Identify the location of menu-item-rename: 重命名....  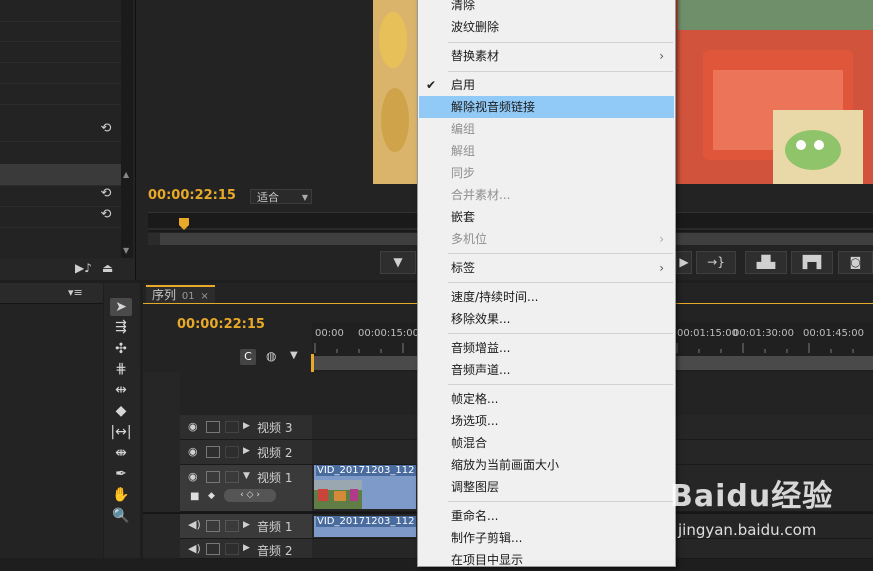
(546, 516).